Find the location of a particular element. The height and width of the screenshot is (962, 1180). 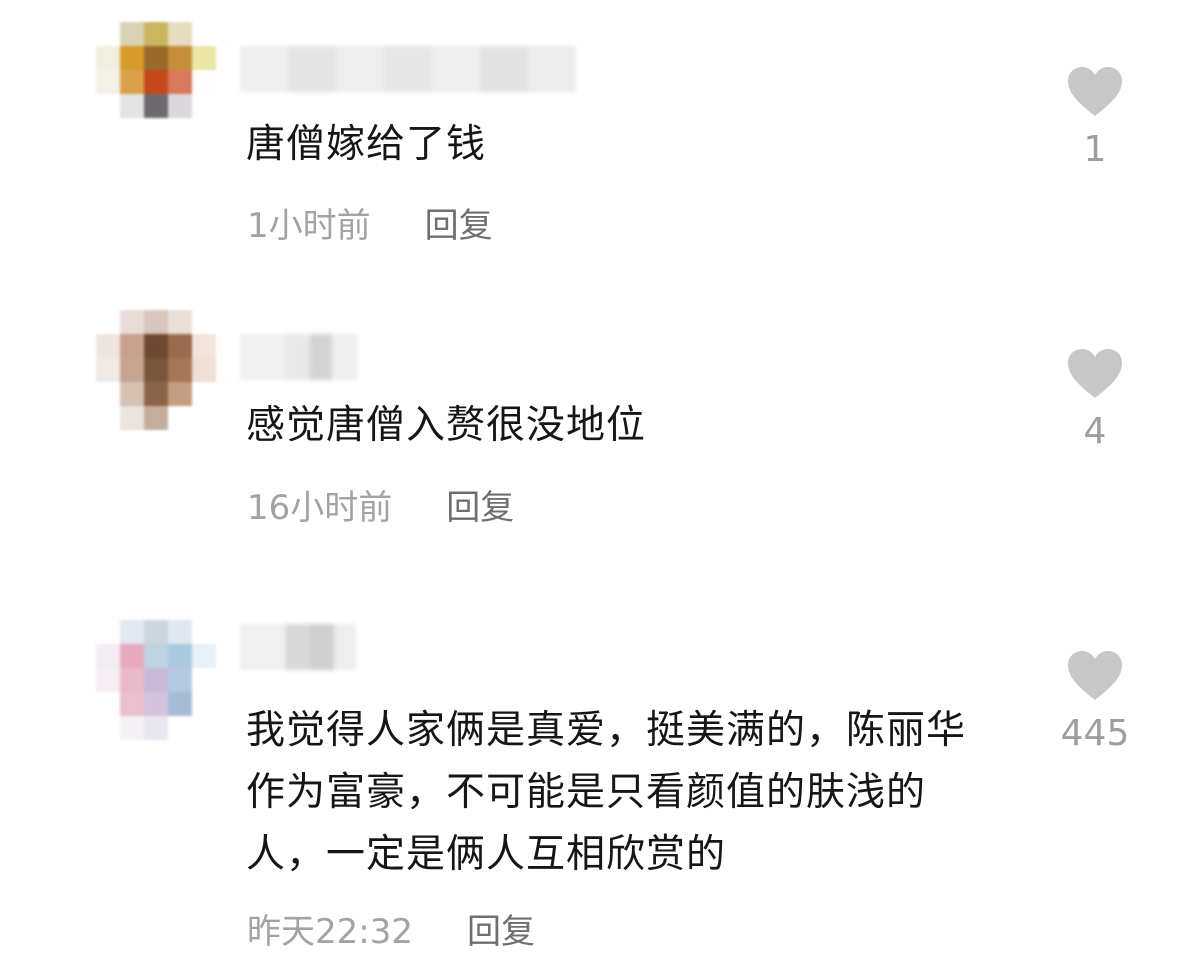

like-button: 445 is located at coordinates (1095, 702).